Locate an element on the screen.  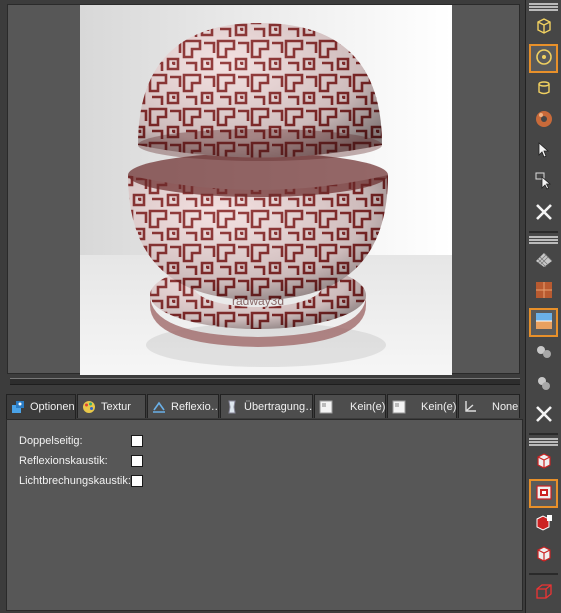
option-refraction-caustic: Lichtbrechungskaustik: is located at coordinates (81, 481).